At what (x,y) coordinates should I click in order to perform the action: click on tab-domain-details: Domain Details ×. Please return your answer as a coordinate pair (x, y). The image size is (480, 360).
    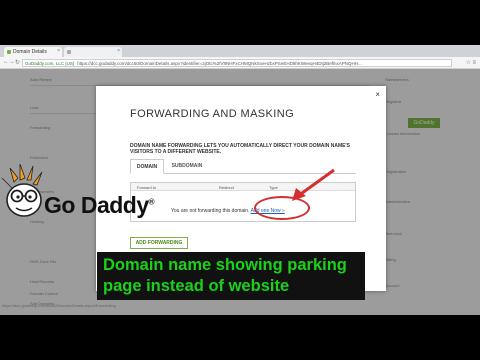
    Looking at the image, I should click on (33, 52).